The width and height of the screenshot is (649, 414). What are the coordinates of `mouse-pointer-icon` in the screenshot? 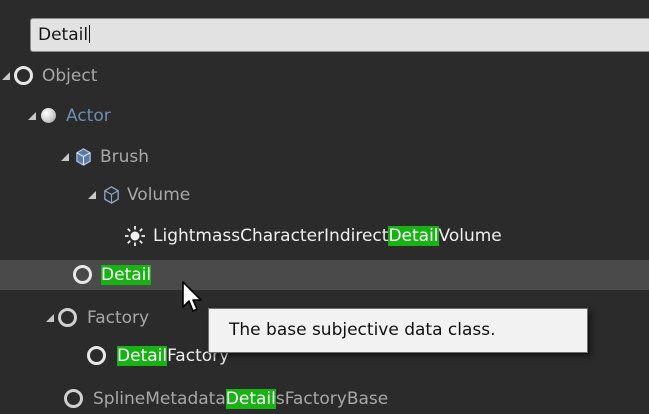 It's located at (192, 296).